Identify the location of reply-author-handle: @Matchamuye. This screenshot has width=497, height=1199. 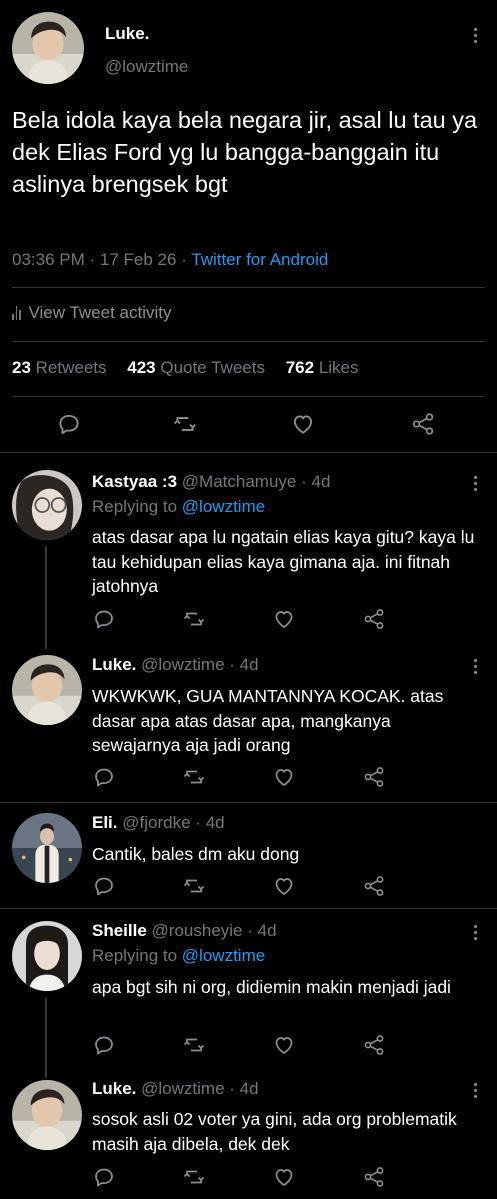
(239, 481).